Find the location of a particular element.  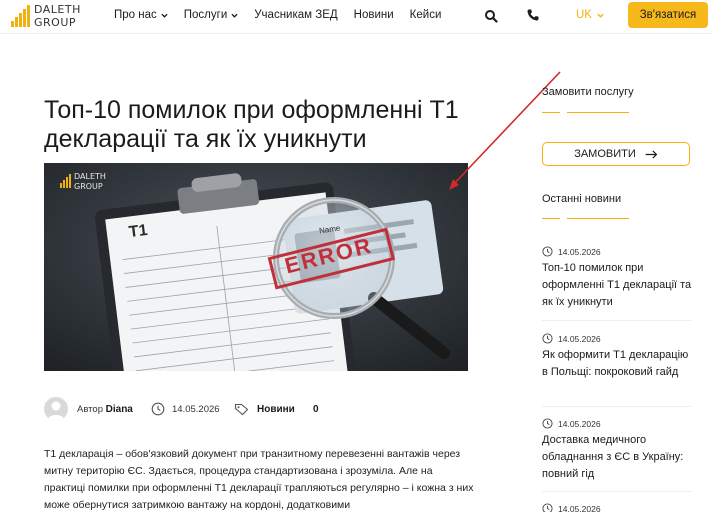

order-button: ЗАМОВИТИ is located at coordinates (616, 154).